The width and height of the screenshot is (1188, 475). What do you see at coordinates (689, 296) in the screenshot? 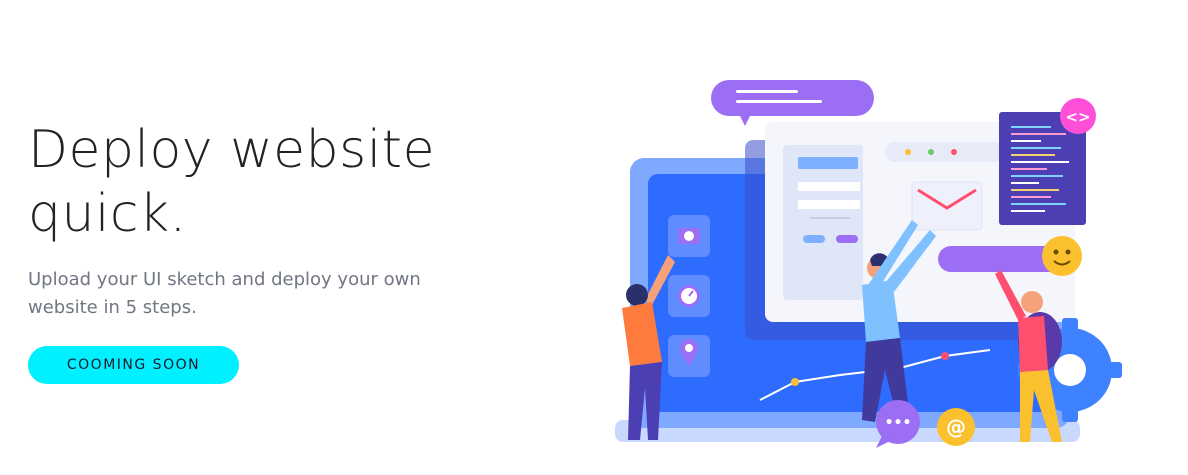
I see `clock-icon` at bounding box center [689, 296].